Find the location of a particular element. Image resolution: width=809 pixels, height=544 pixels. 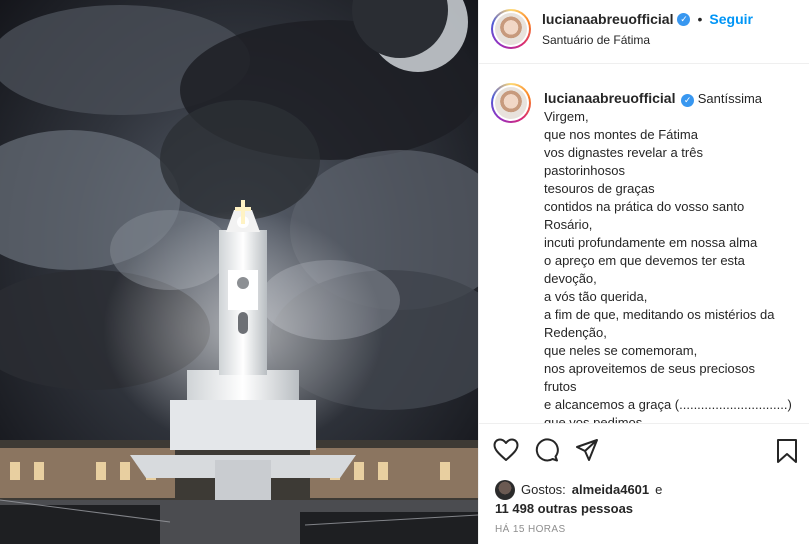

likes-others-link: 11 498 outras pessoas is located at coordinates (564, 508).